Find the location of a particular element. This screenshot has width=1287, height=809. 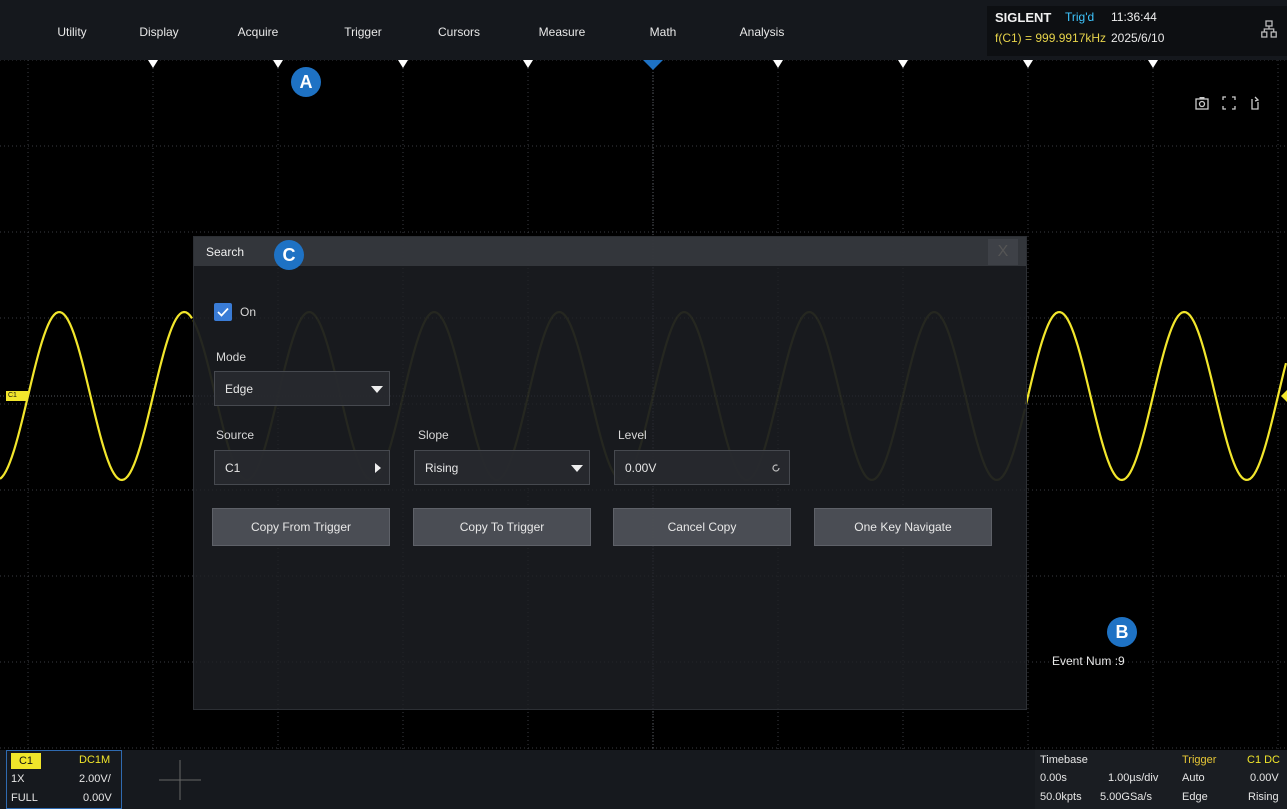

channel-scale: 2.00V/ is located at coordinates (95, 779).